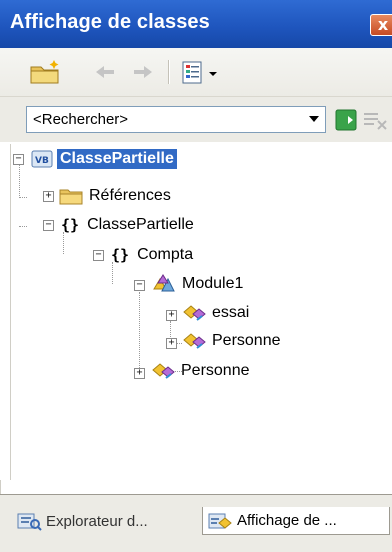 This screenshot has height=552, width=392. What do you see at coordinates (140, 224) in the screenshot?
I see `namespace-label: ClassePartielle` at bounding box center [140, 224].